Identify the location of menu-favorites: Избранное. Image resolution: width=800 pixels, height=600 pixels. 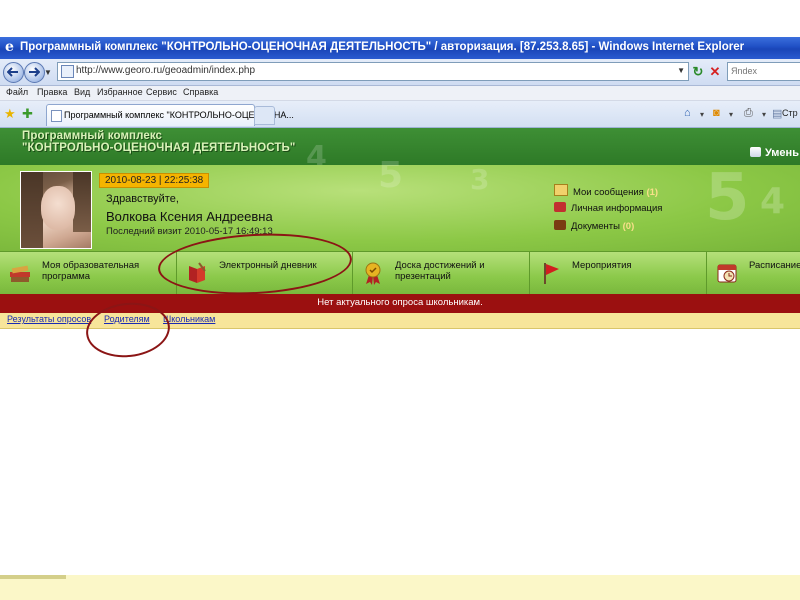
(120, 92).